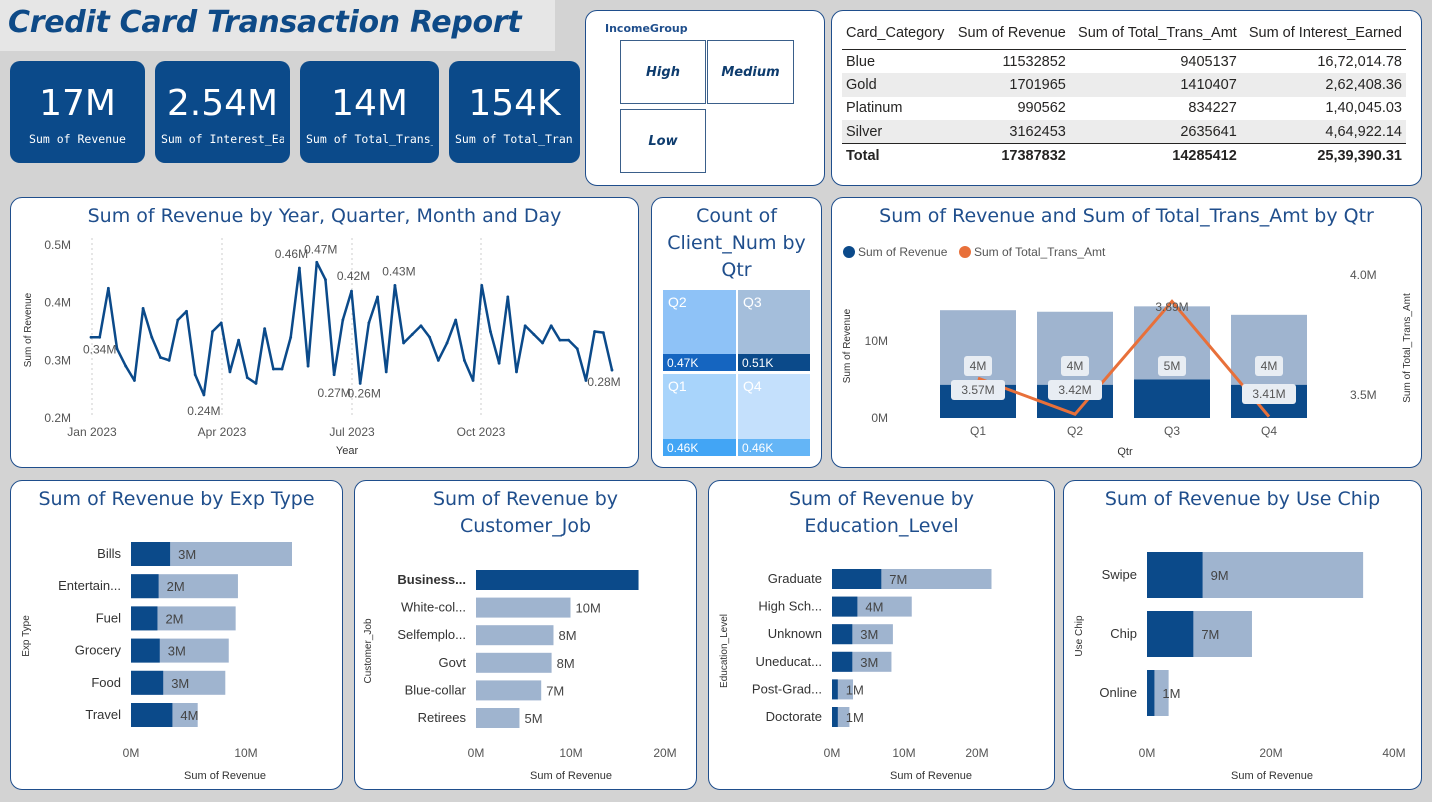 This screenshot has height=802, width=1432. What do you see at coordinates (1010, 155) in the screenshot?
I see `cell: 17387832` at bounding box center [1010, 155].